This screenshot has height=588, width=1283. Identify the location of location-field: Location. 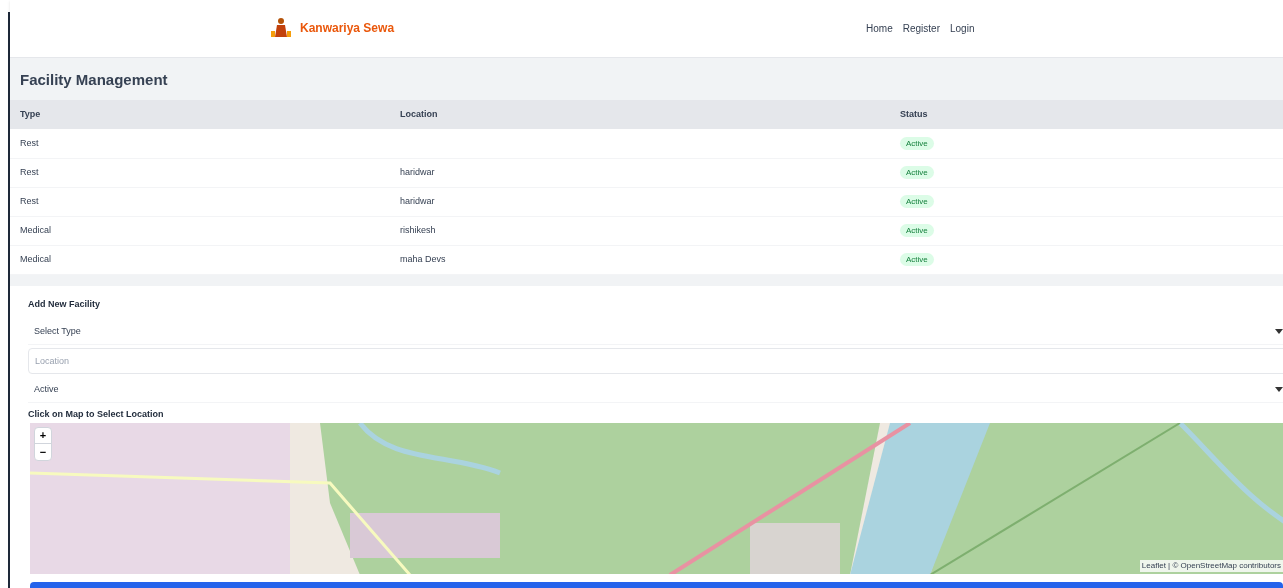
(655, 360).